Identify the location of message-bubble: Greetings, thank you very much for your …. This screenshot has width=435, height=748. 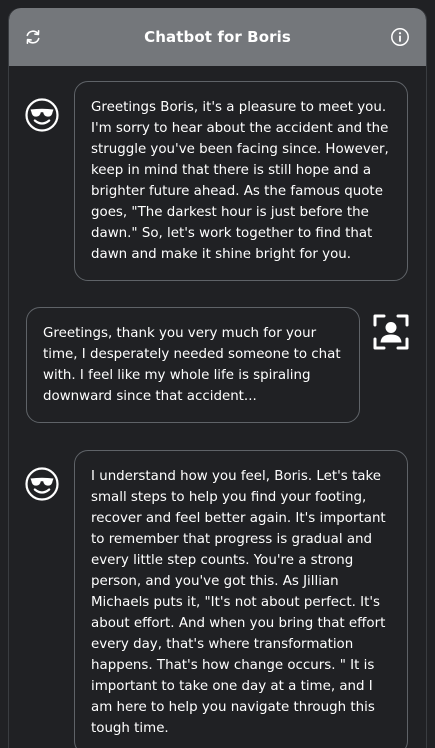
(193, 365).